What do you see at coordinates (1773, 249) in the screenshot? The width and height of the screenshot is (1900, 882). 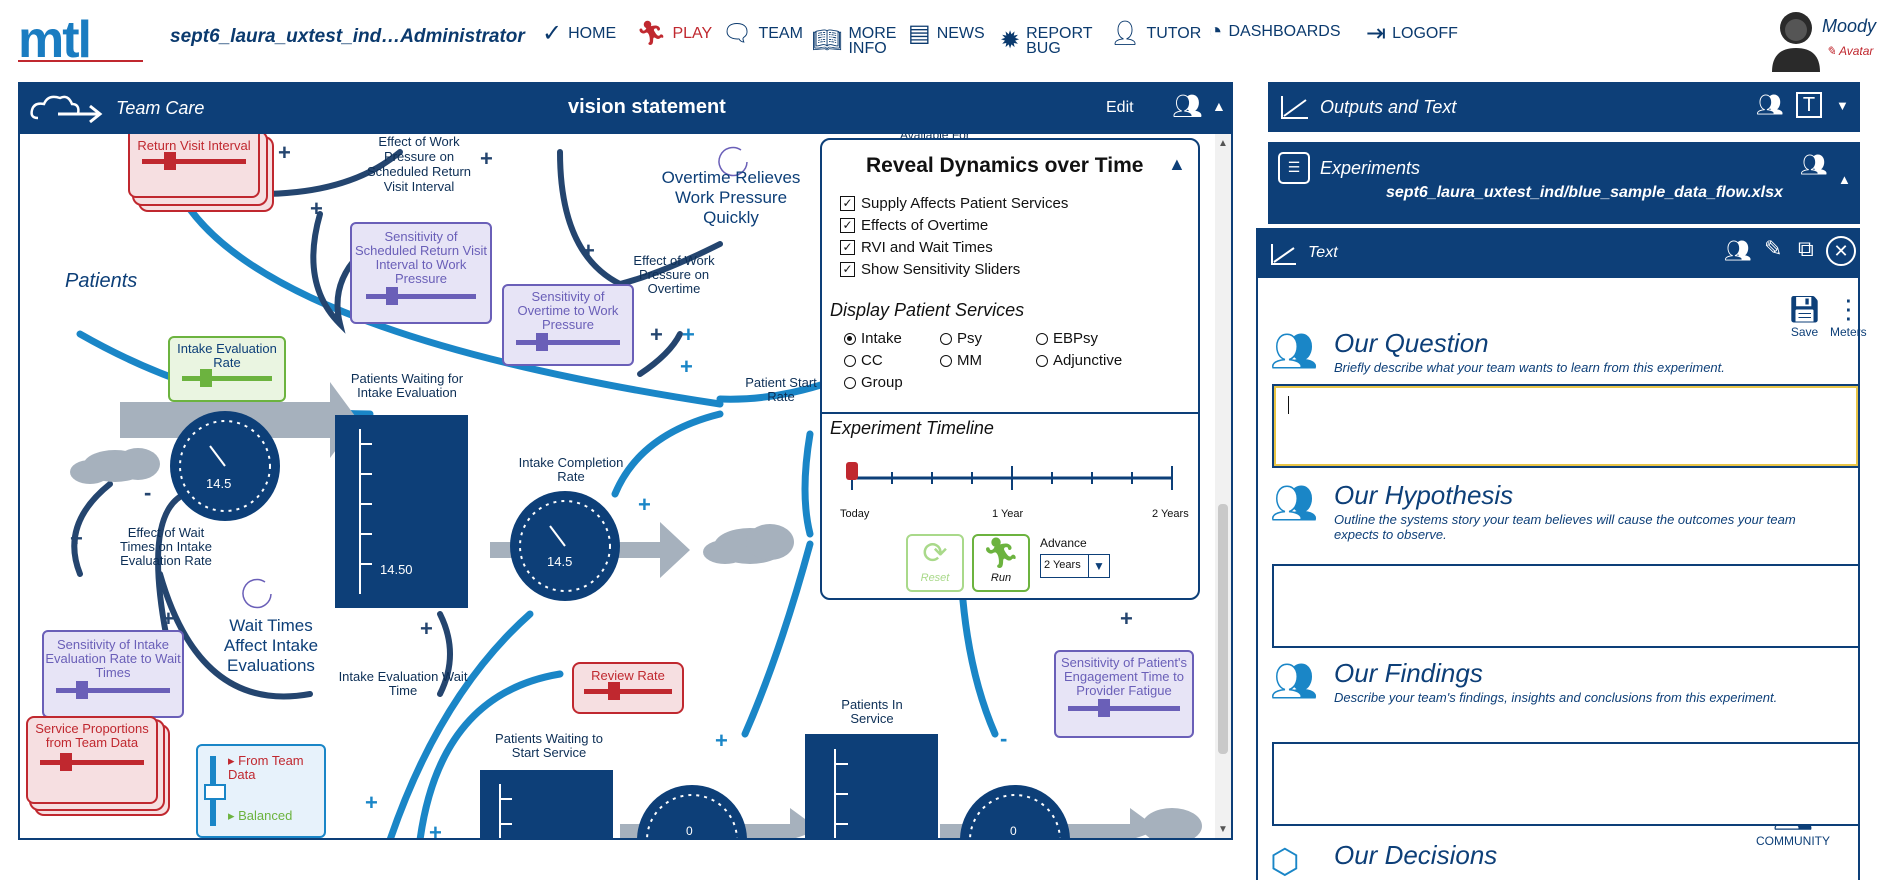 I see `edit-icon: ✎` at bounding box center [1773, 249].